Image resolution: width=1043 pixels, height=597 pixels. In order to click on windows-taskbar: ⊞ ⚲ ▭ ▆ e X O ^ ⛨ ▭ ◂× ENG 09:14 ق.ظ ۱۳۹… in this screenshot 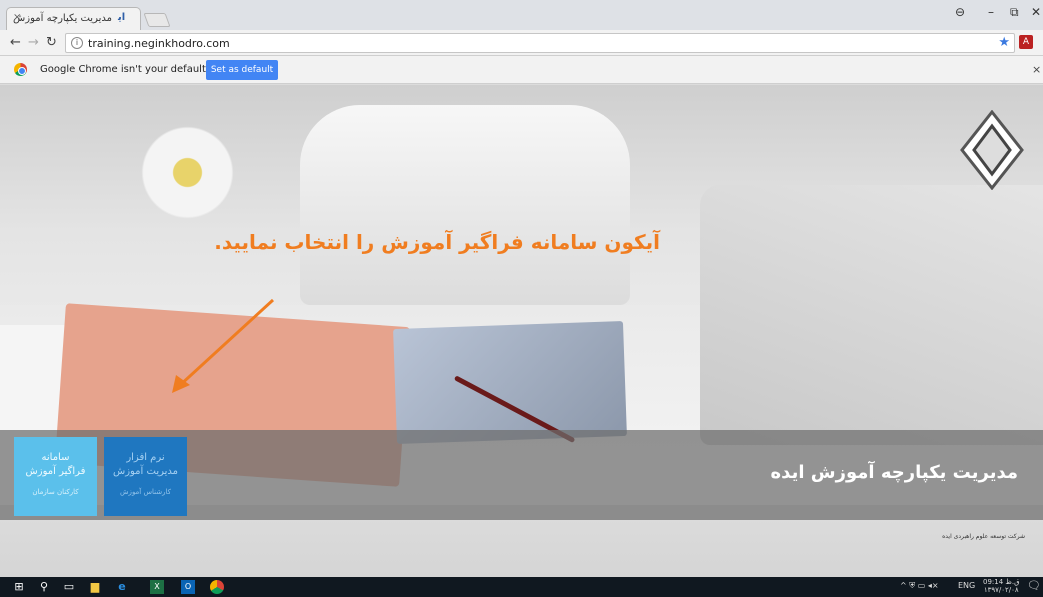, I will do `click(521, 587)`.